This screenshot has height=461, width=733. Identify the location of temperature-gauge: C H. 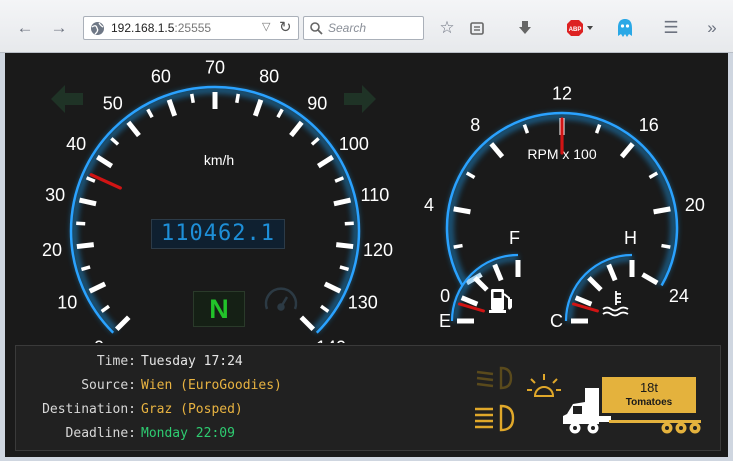
(593, 279).